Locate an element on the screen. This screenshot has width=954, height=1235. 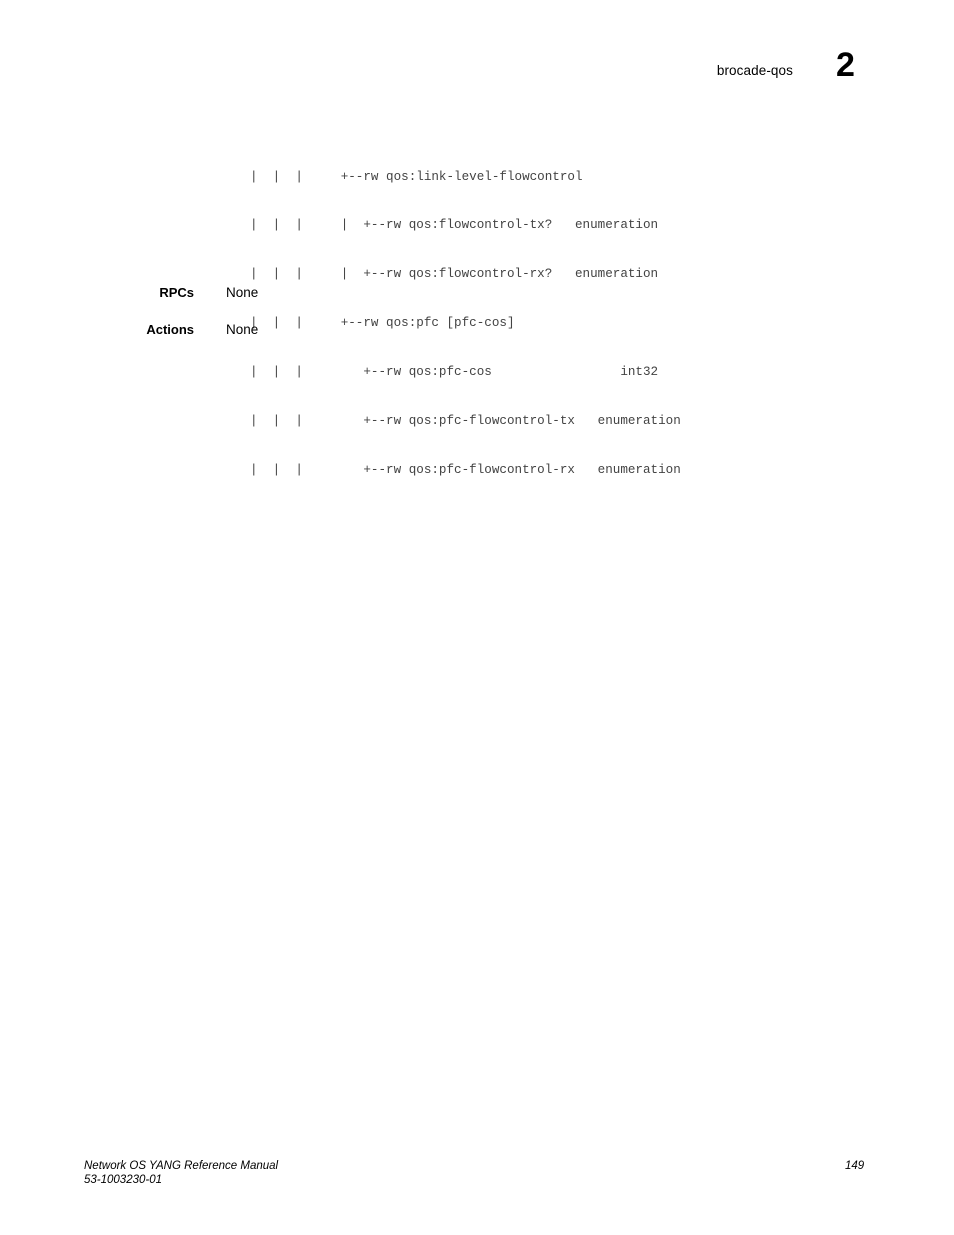
page-header: brocade-qos 2 is located at coordinates (477, 76).